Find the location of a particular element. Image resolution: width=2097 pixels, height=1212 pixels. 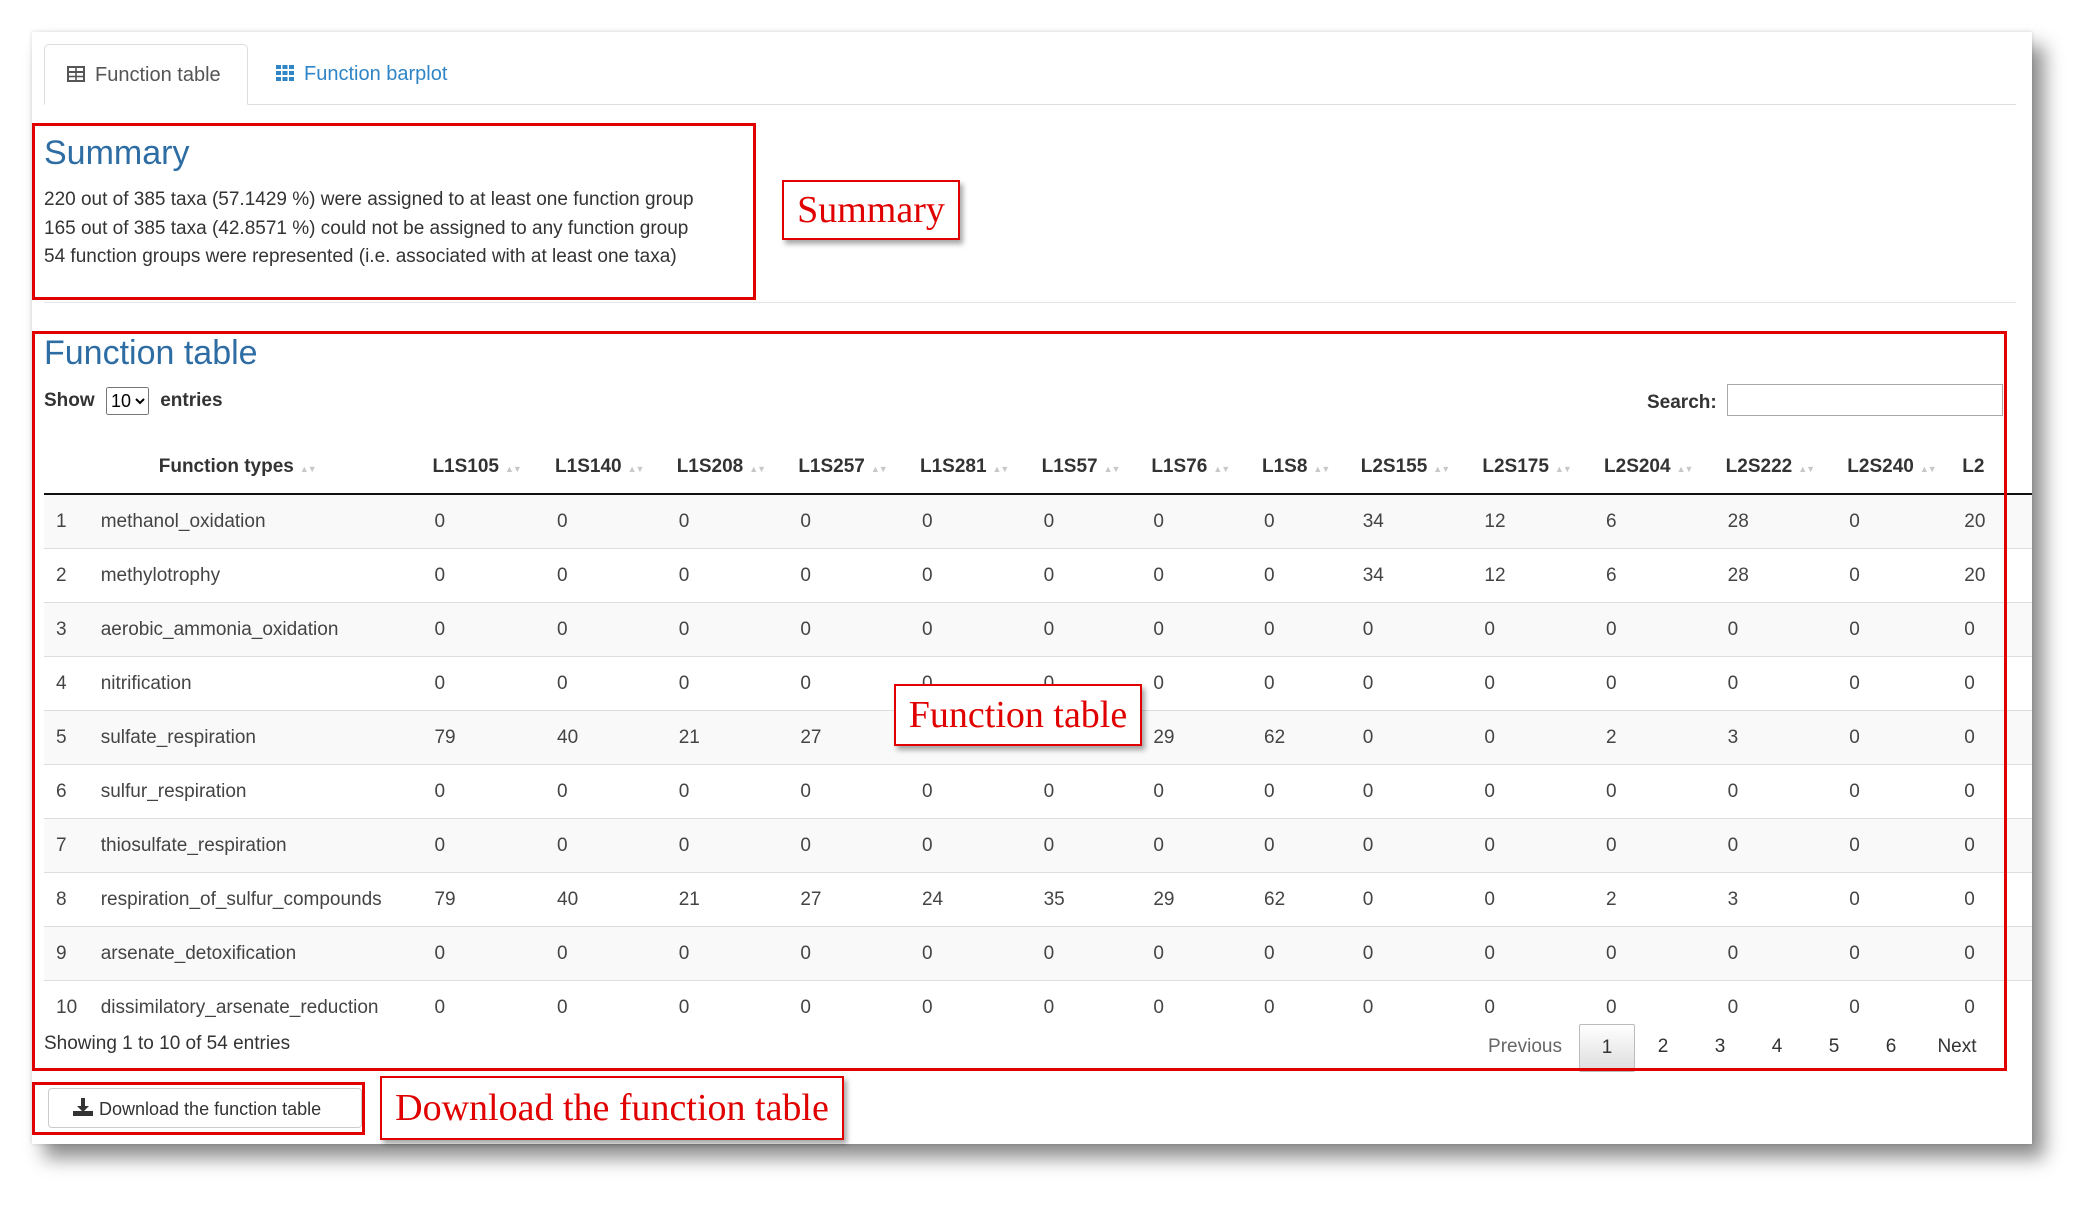

tab-label: Function table is located at coordinates (158, 75).